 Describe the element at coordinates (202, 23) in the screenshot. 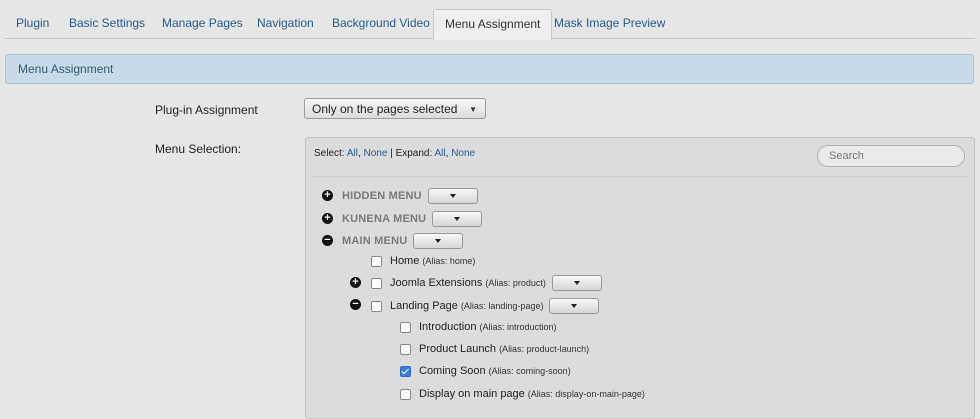

I see `tab-manage-pages: Manage Pages` at that location.